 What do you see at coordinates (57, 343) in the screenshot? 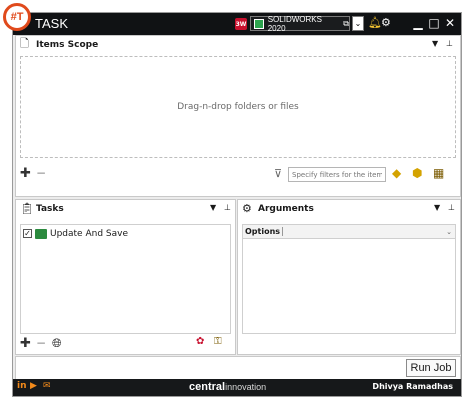
I see `globe-icon: 🌐︎` at bounding box center [57, 343].